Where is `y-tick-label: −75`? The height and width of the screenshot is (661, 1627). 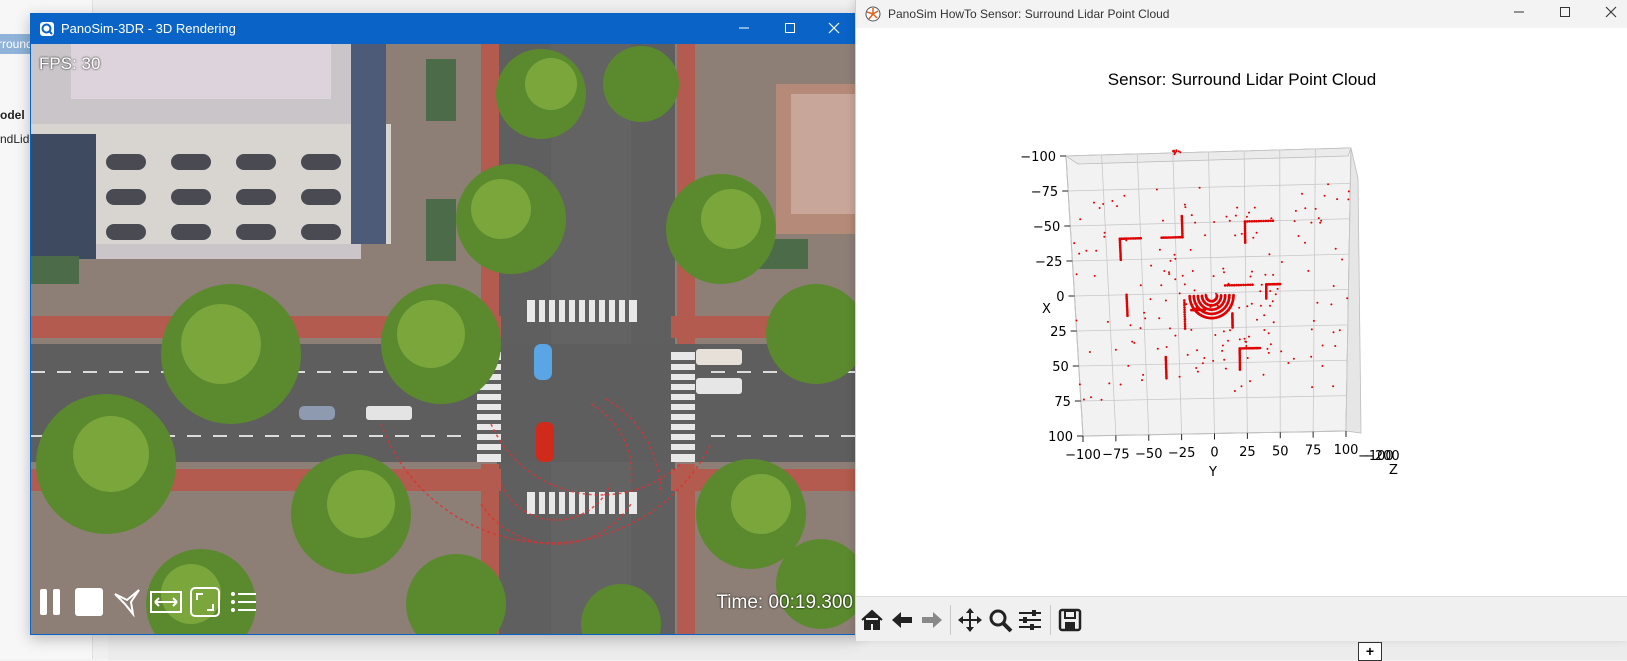
y-tick-label: −75 is located at coordinates (1115, 454).